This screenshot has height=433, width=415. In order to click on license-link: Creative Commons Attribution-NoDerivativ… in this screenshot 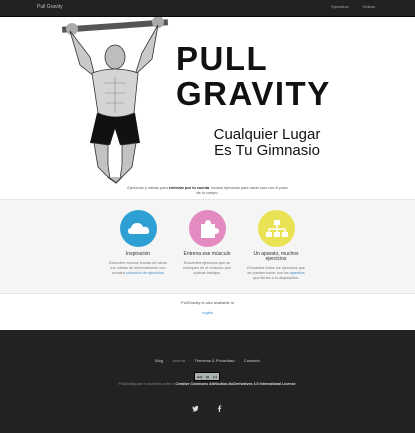, I will do `click(235, 384)`.